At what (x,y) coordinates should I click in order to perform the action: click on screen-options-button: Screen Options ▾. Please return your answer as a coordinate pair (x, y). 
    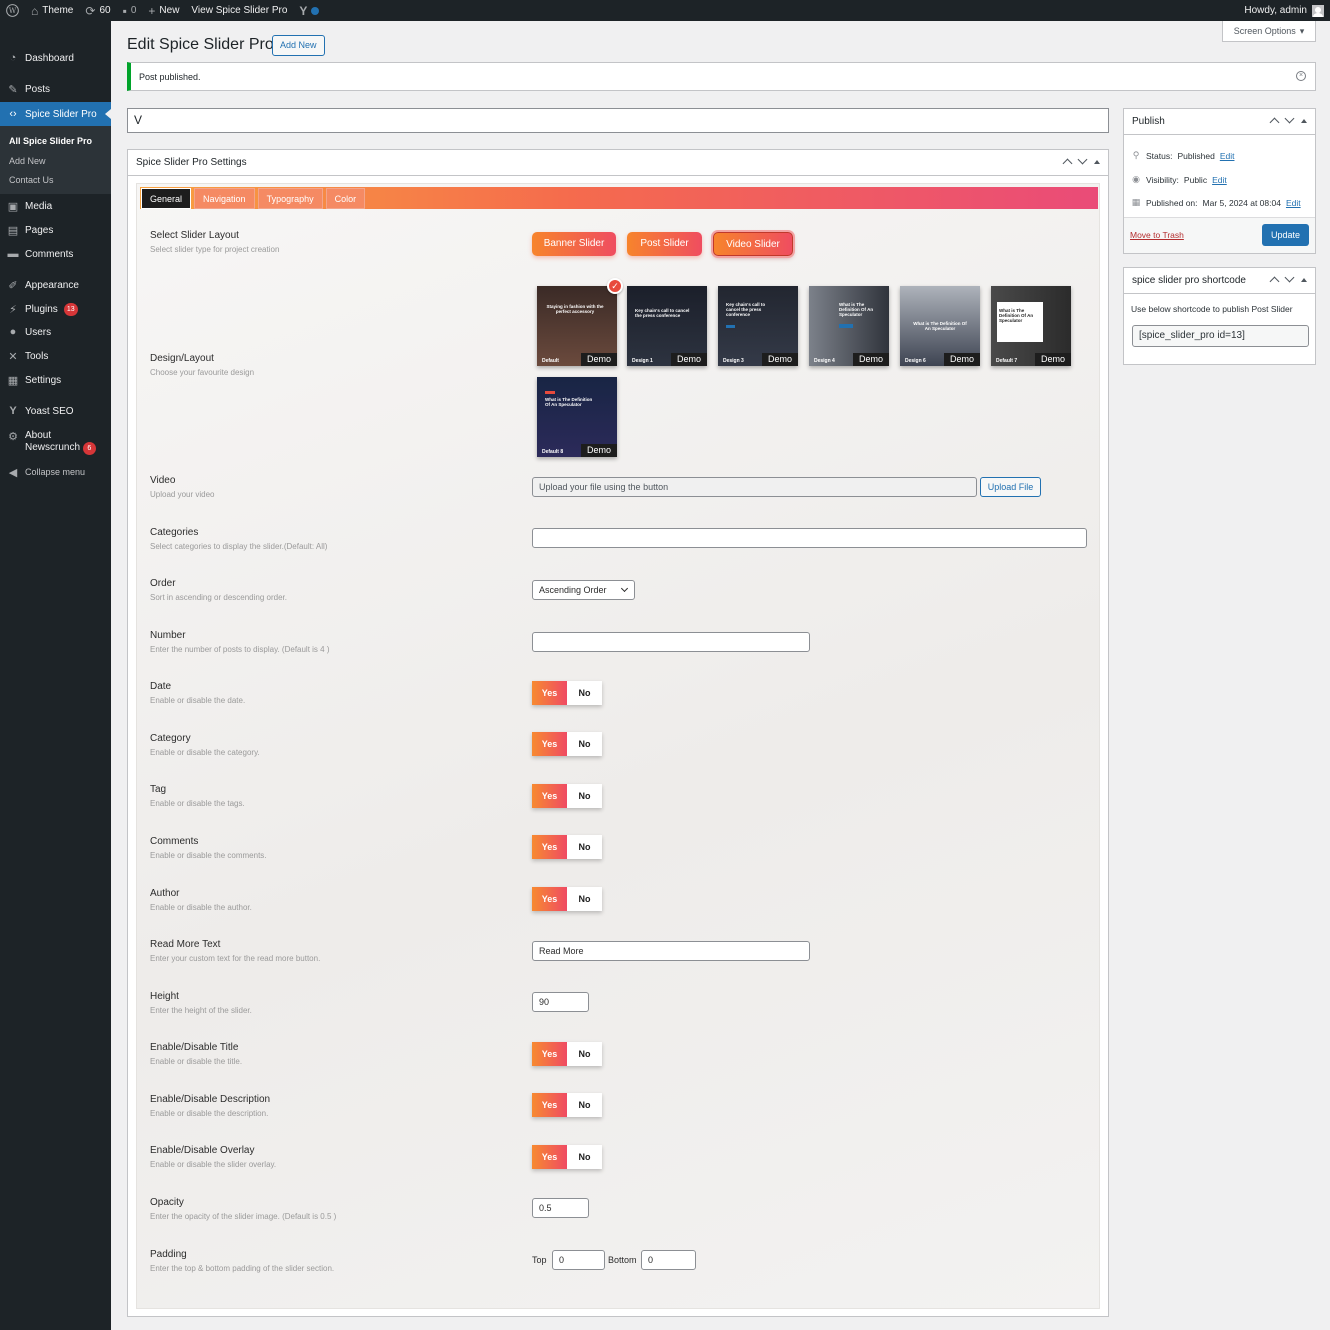
    Looking at the image, I should click on (1269, 31).